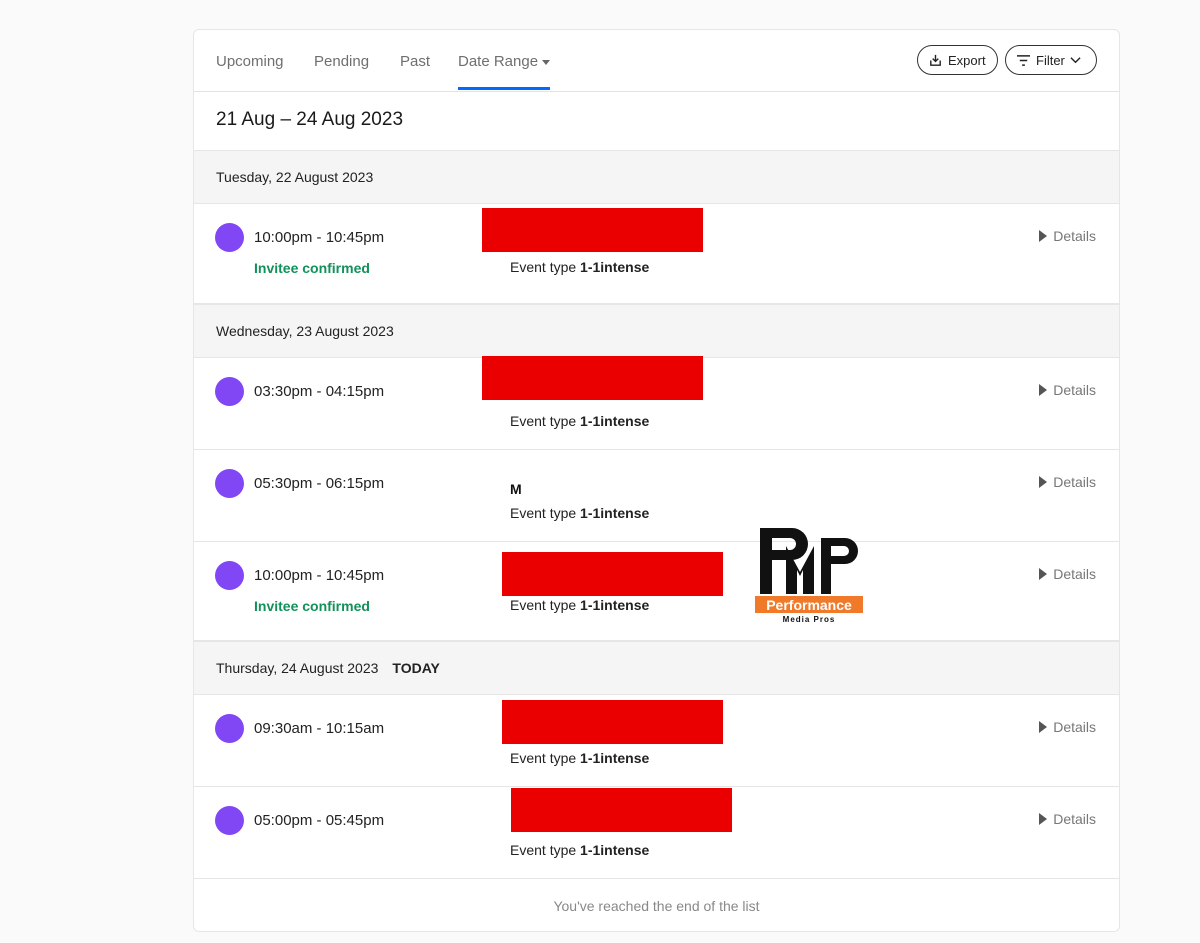 The height and width of the screenshot is (943, 1200). Describe the element at coordinates (935, 60) in the screenshot. I see `export-icon` at that location.